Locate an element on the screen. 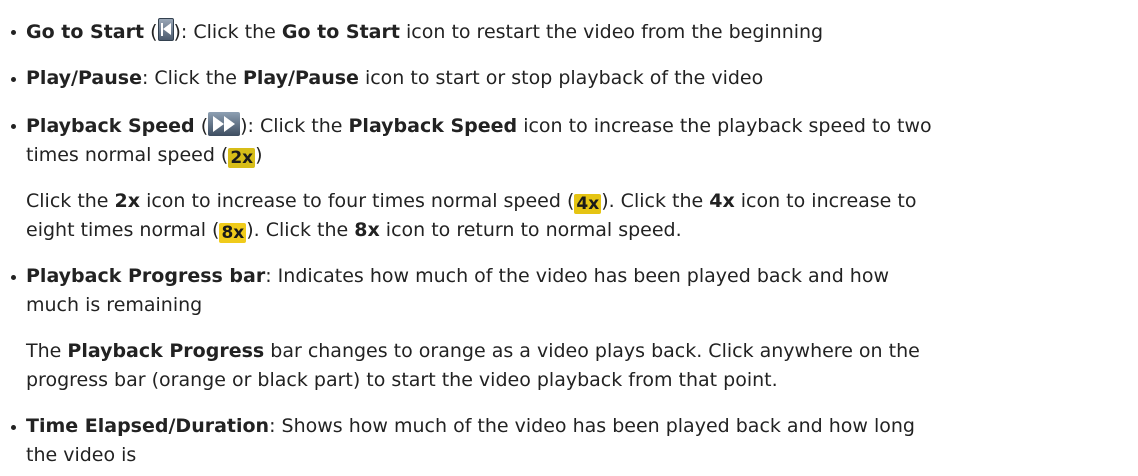 The height and width of the screenshot is (476, 1138). fast-forward-icon is located at coordinates (224, 124).